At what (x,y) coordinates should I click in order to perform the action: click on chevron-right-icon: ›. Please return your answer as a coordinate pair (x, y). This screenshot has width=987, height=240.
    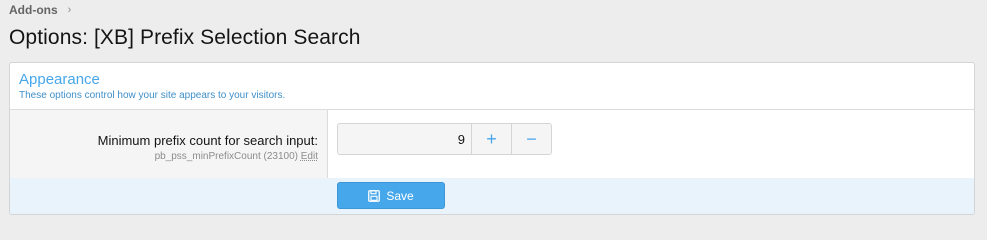
    Looking at the image, I should click on (69, 10).